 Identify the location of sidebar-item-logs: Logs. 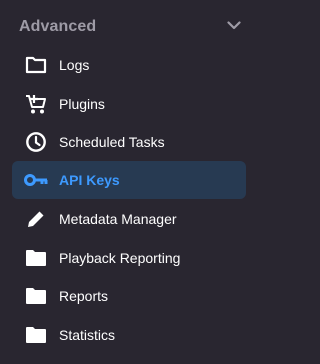
(129, 65).